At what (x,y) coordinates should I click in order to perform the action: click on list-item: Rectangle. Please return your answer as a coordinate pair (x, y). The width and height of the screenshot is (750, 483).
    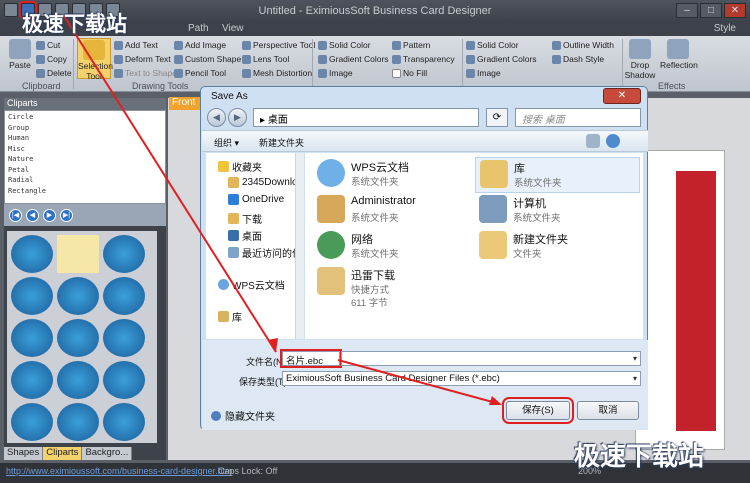
    Looking at the image, I should click on (85, 192).